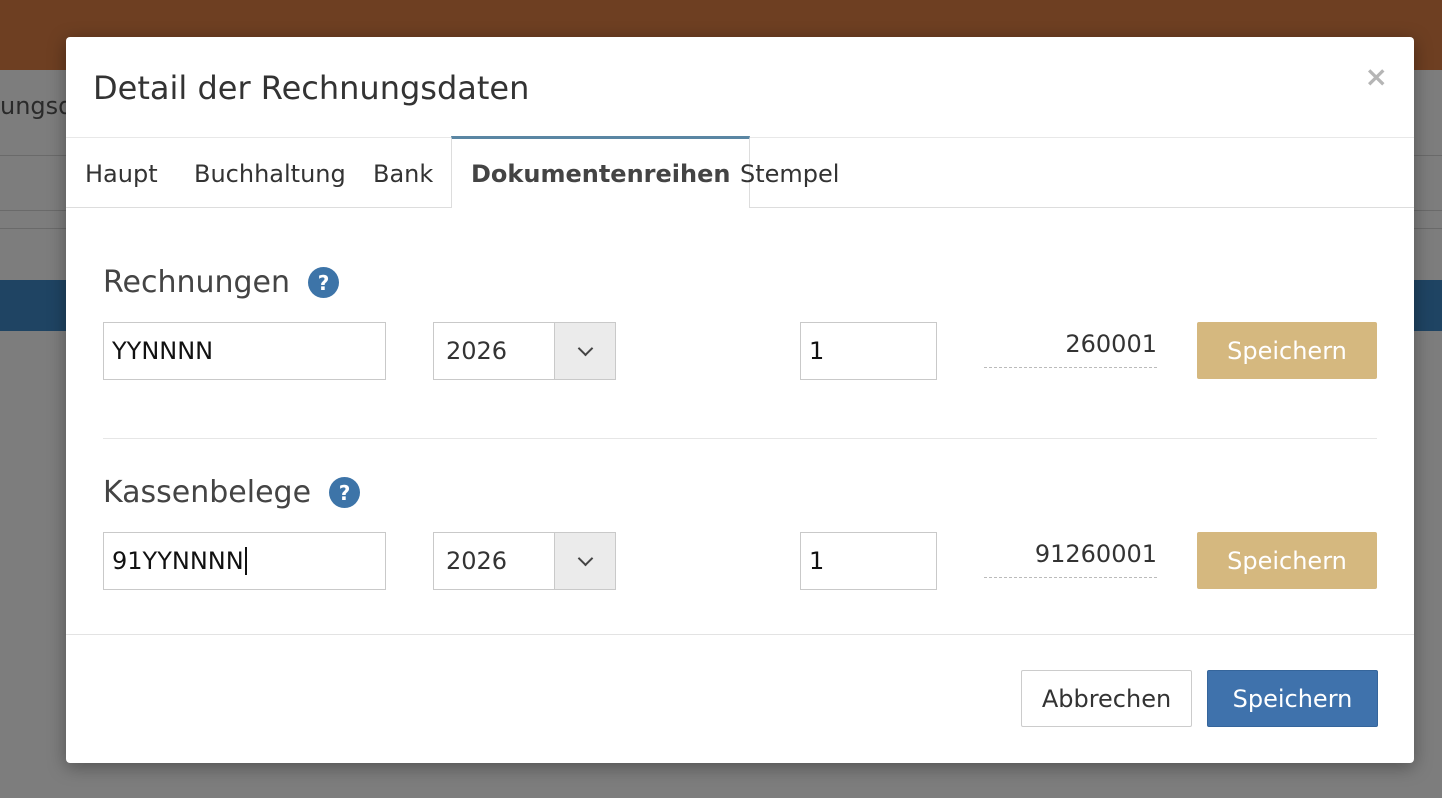 The image size is (1442, 798). Describe the element at coordinates (477, 351) in the screenshot. I see `invoice-year-value: 2026` at that location.